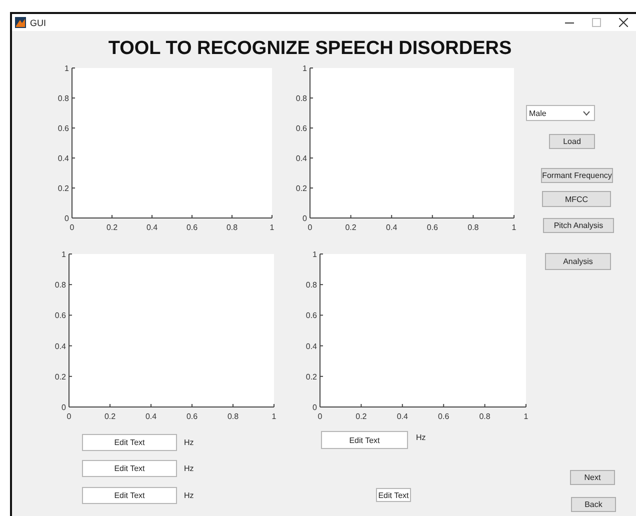 This screenshot has height=516, width=636. What do you see at coordinates (578, 225) in the screenshot?
I see `action-button: Pitch Analysis` at bounding box center [578, 225].